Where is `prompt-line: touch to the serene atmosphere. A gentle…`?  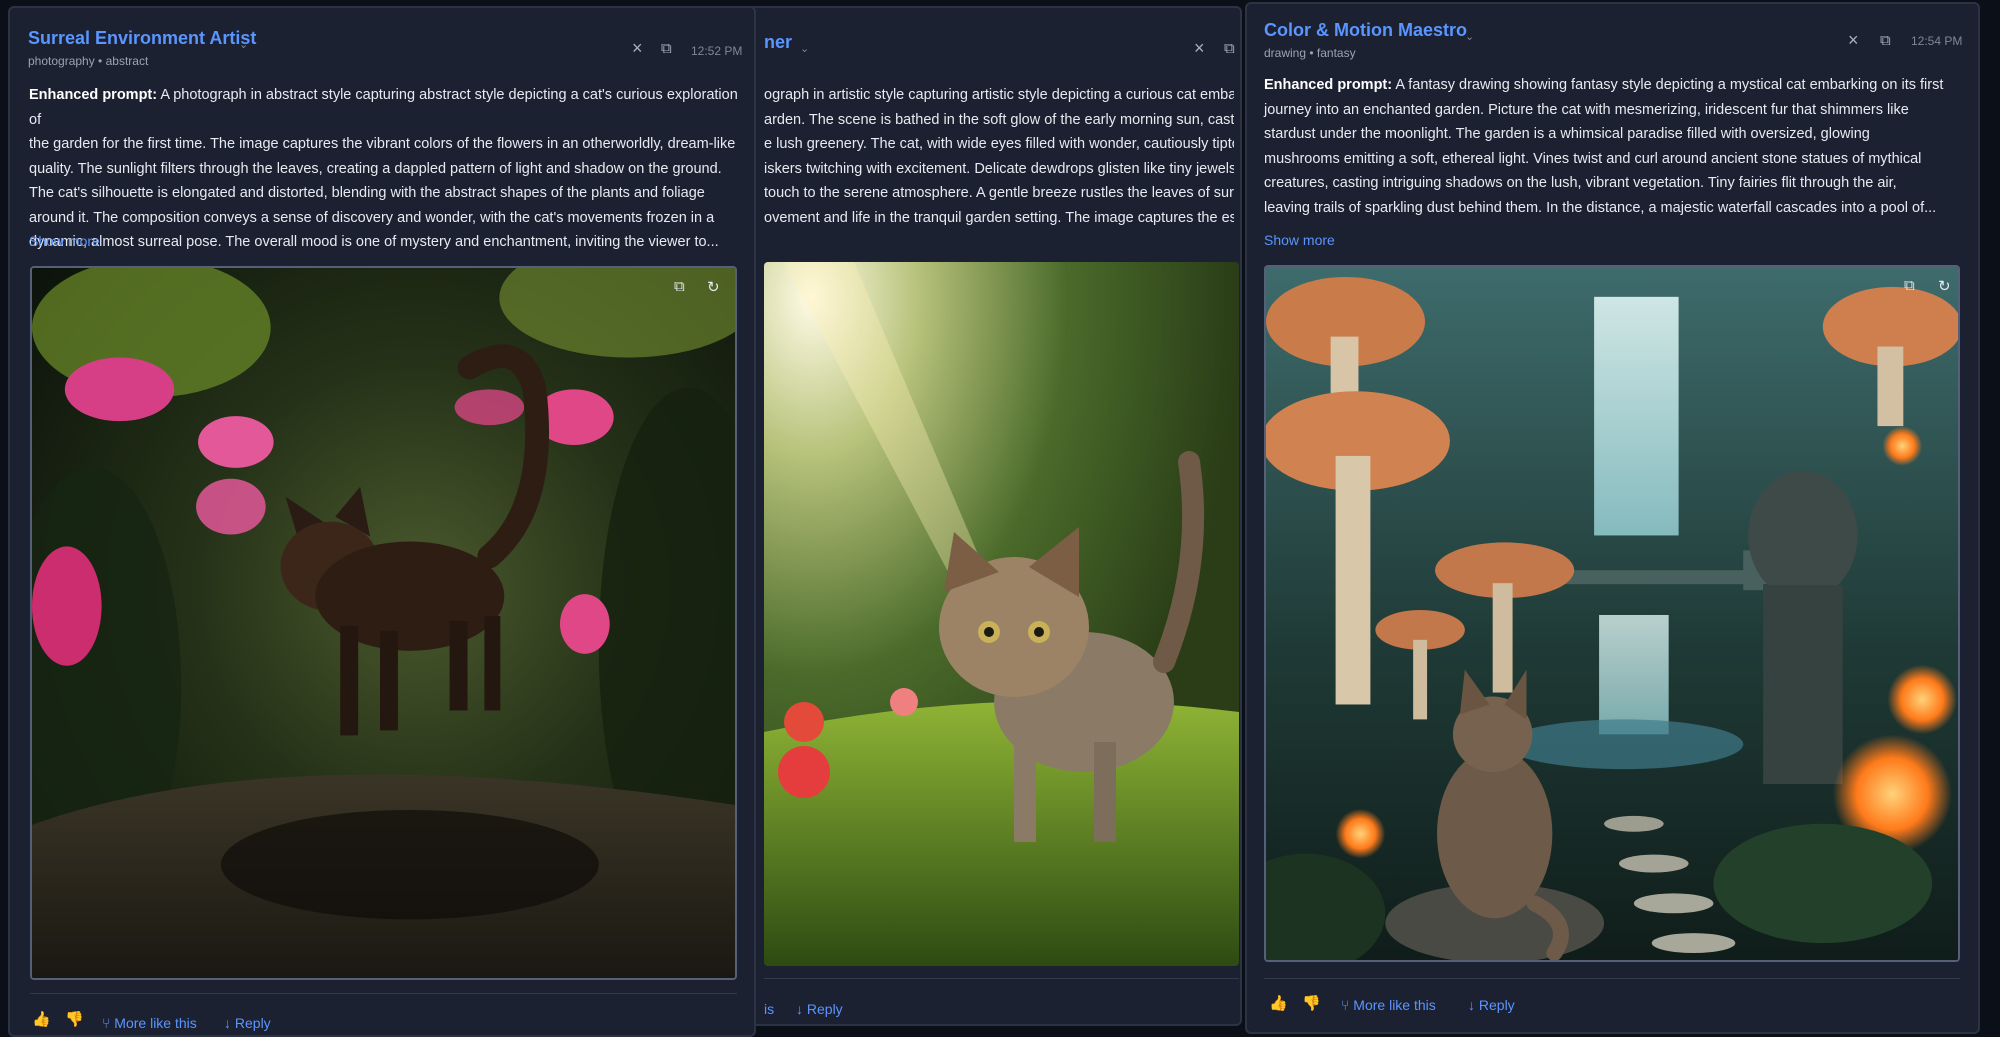
prompt-line: touch to the serene atmosphere. A gentle… is located at coordinates (999, 193).